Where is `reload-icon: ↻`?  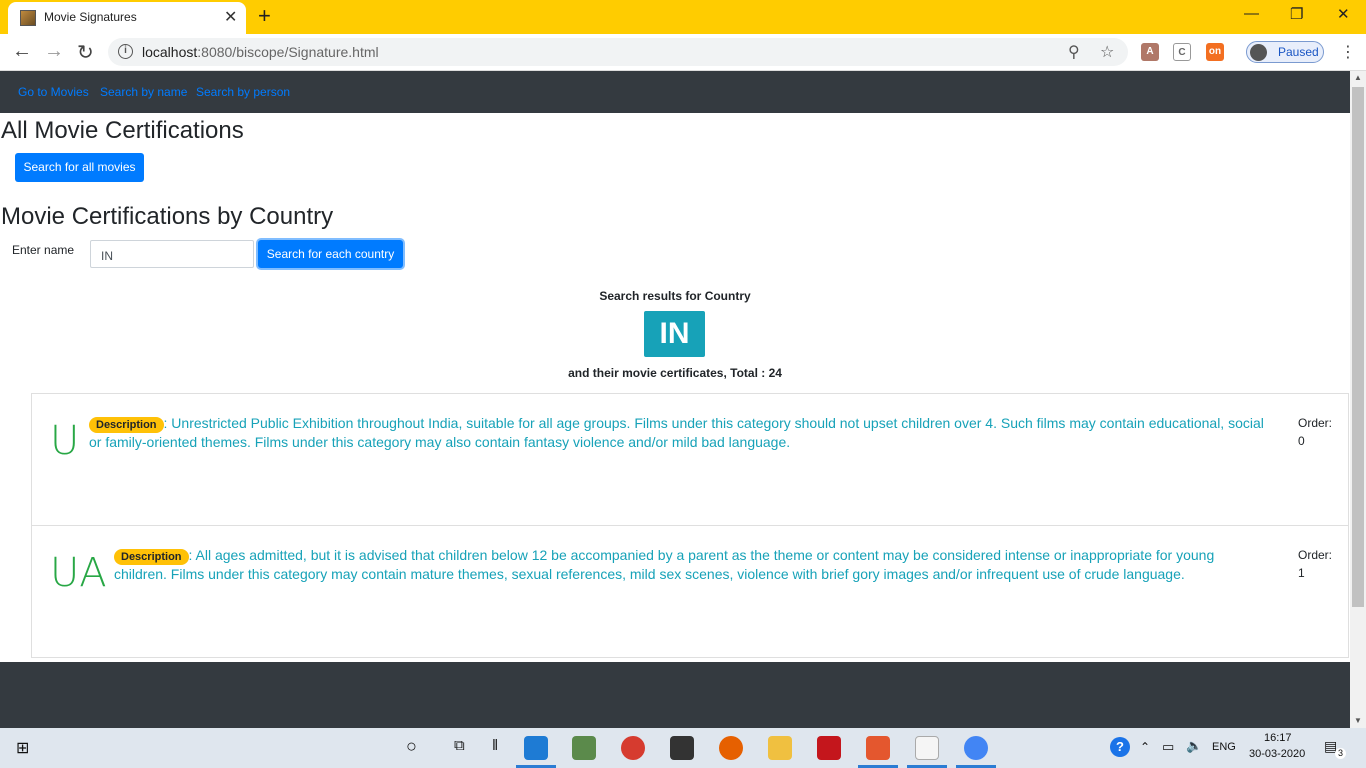 reload-icon: ↻ is located at coordinates (85, 52).